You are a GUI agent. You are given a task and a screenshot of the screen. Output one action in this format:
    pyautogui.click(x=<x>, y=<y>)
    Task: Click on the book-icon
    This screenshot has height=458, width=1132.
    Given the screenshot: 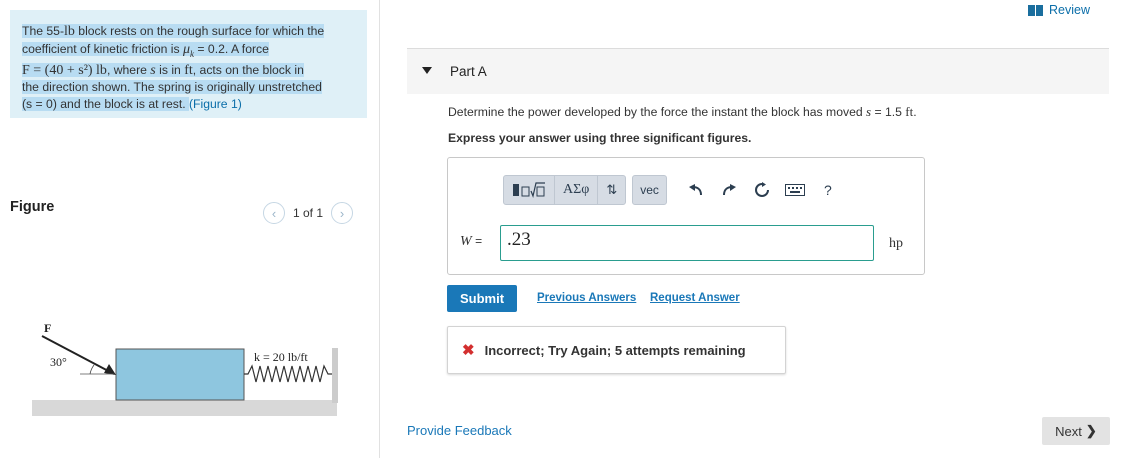 What is the action you would take?
    pyautogui.click(x=1035, y=10)
    